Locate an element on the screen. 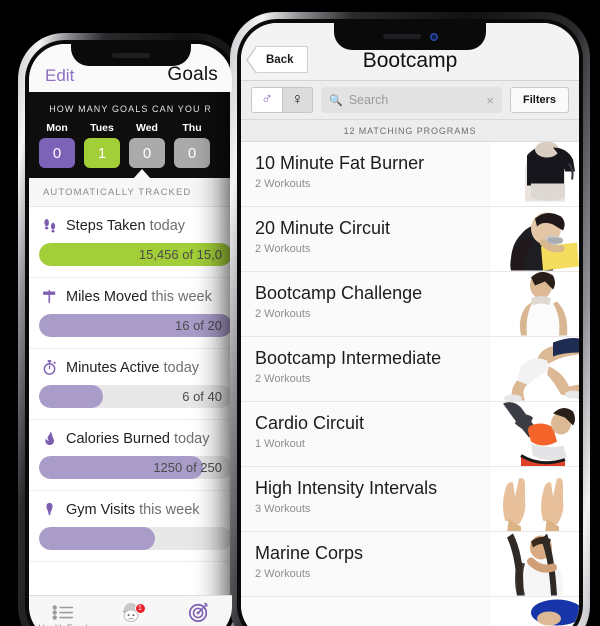 This screenshot has height=626, width=600. program-info is located at coordinates (366, 611).